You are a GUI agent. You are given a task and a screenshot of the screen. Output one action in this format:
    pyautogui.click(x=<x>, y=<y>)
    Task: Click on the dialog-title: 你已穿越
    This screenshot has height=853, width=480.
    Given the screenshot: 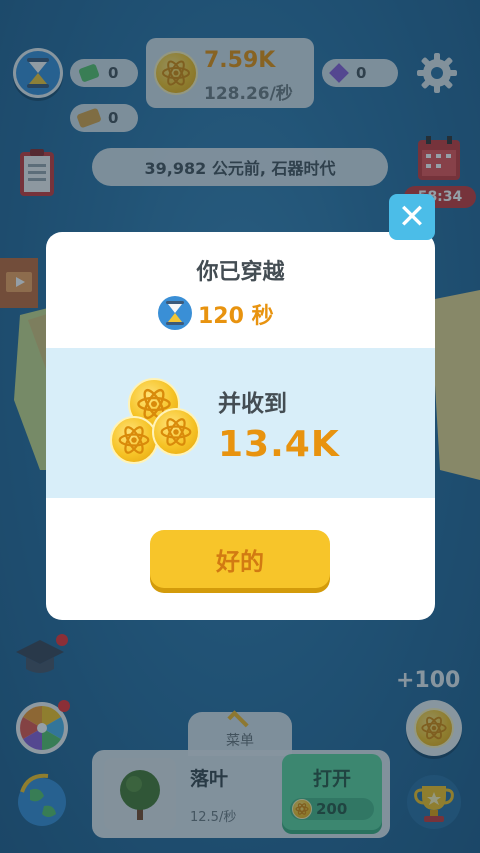 What is the action you would take?
    pyautogui.click(x=240, y=272)
    